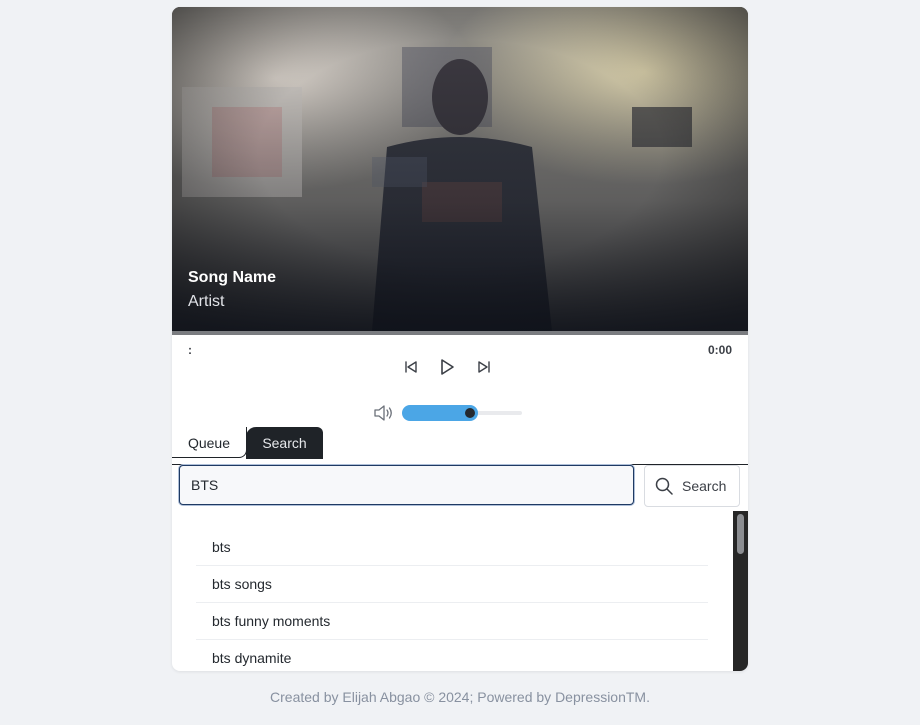  Describe the element at coordinates (470, 413) in the screenshot. I see `volume-slider-thumb` at that location.